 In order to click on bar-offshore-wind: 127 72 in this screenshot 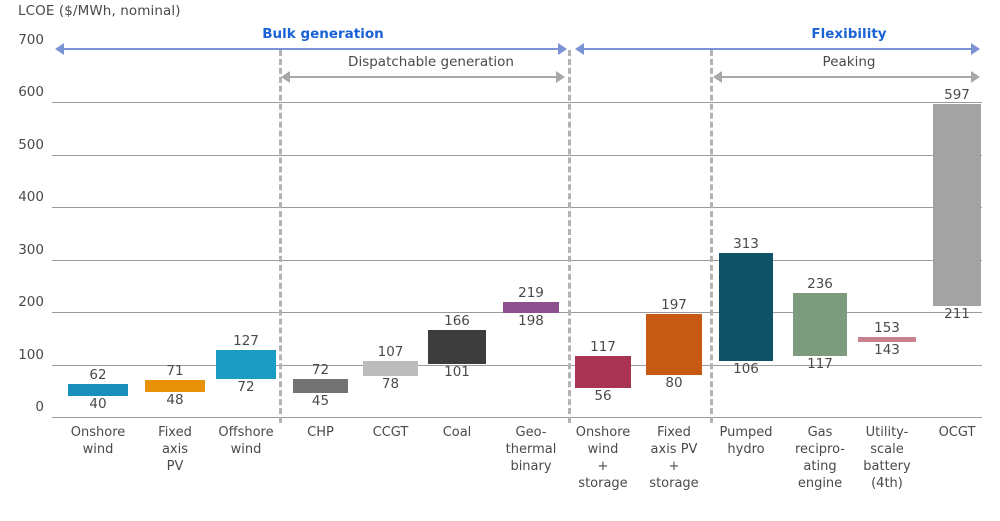, I will do `click(246, 364)`.